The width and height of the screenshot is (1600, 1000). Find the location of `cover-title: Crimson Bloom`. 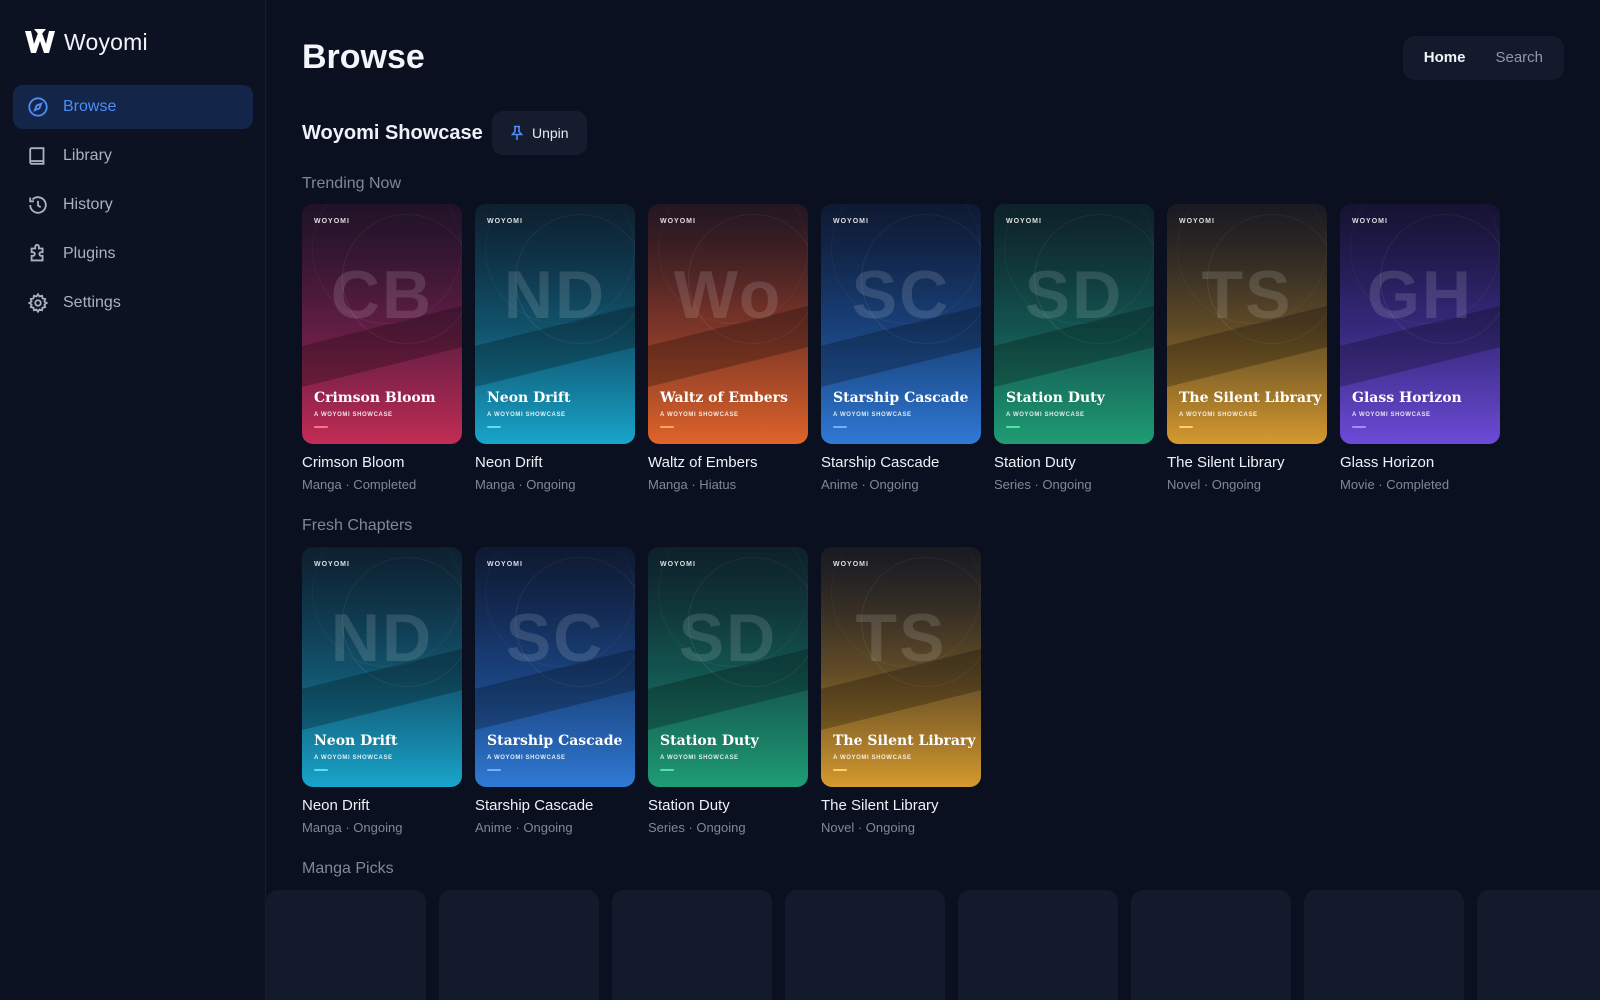

cover-title: Crimson Bloom is located at coordinates (375, 398).